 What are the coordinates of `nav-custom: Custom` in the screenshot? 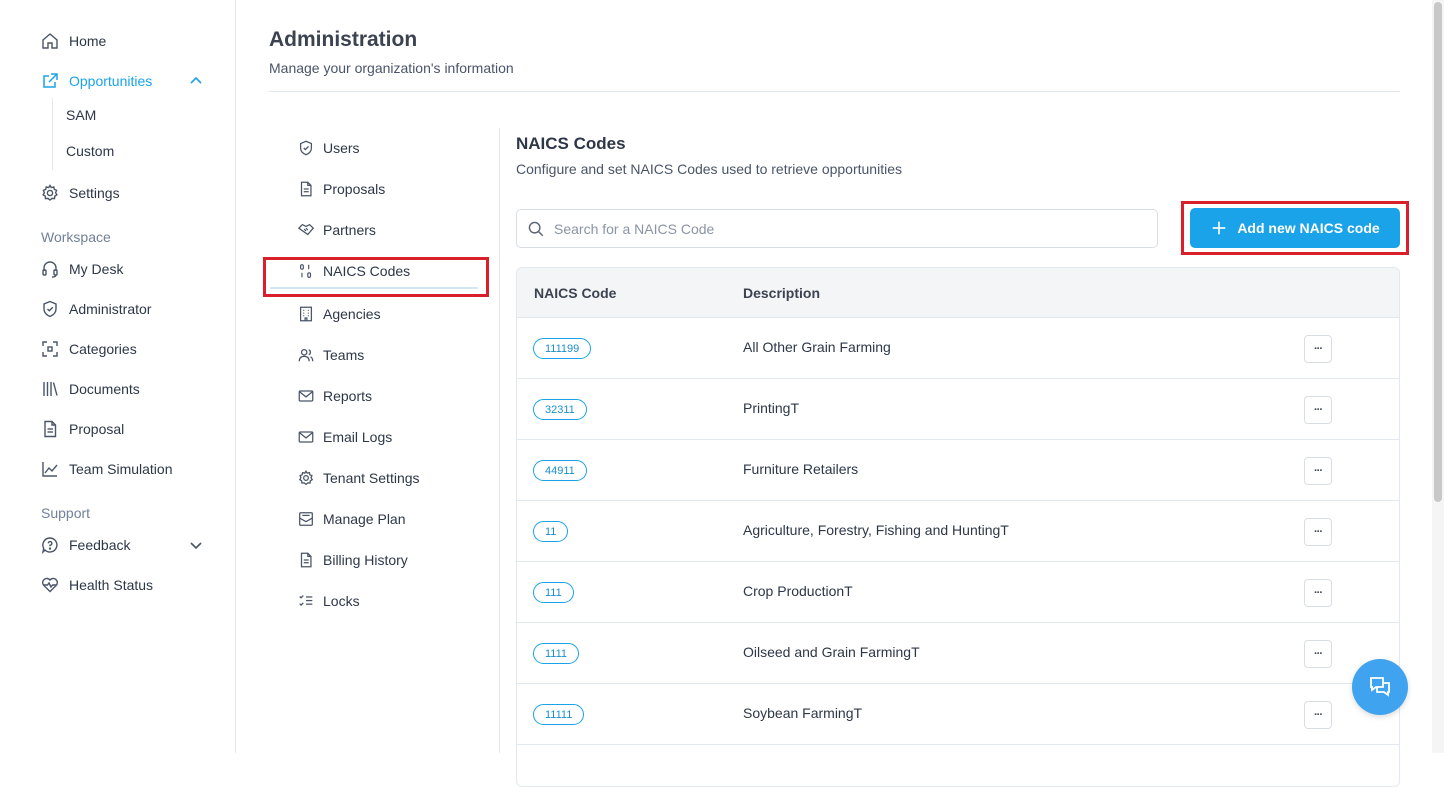 It's located at (90, 151).